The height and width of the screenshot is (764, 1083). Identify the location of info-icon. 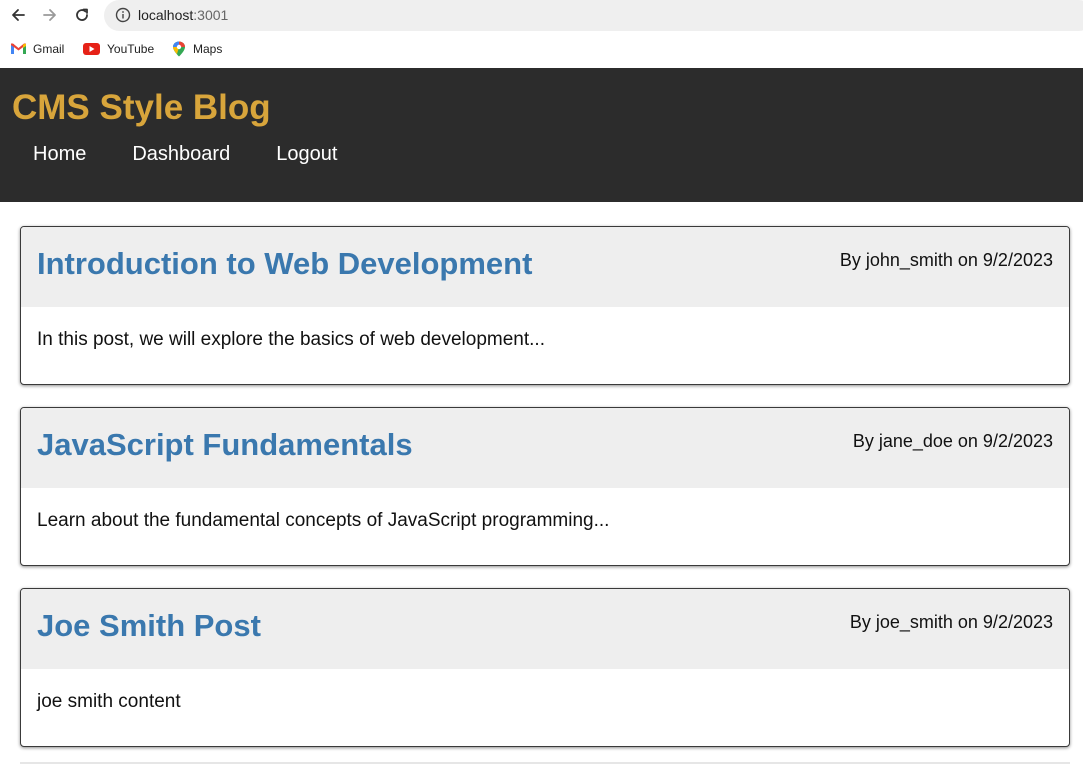
(123, 15).